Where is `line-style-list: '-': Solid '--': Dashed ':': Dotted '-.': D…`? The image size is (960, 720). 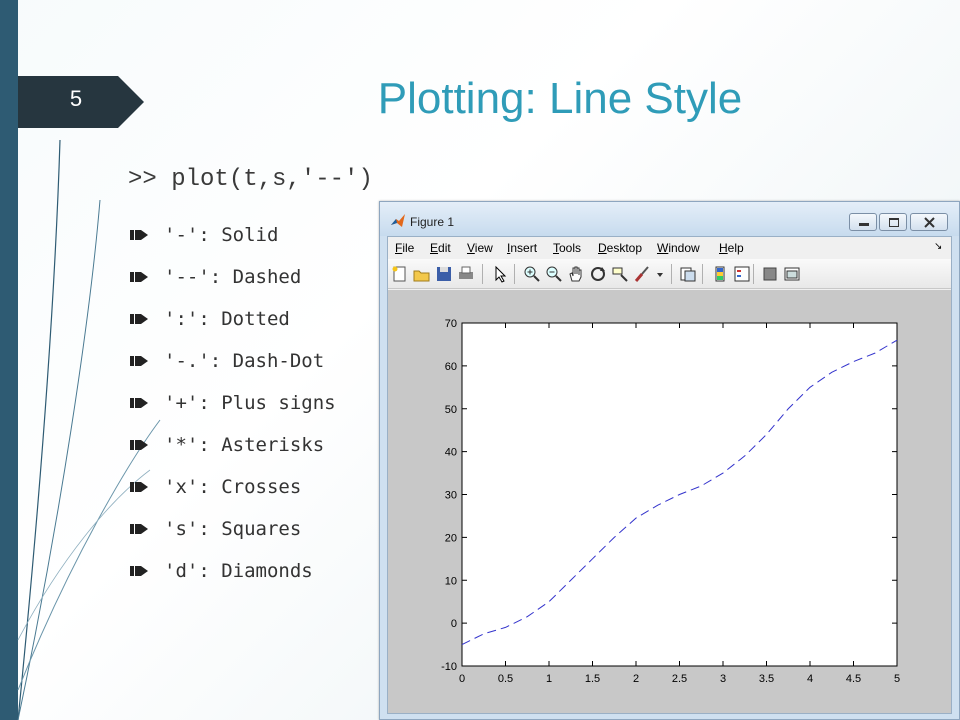 line-style-list: '-': Solid '--': Dashed ':': Dotted '-.': D… is located at coordinates (233, 403).